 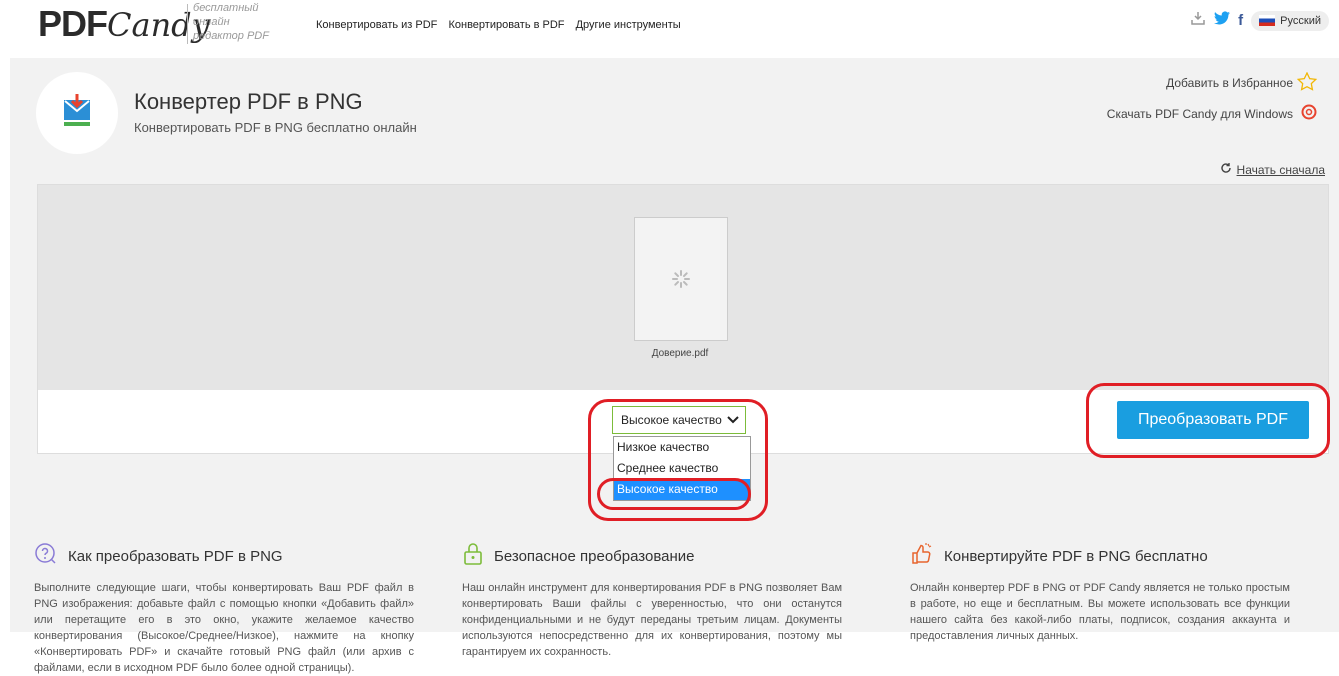 I want to click on tool-icon, so click(x=77, y=113).